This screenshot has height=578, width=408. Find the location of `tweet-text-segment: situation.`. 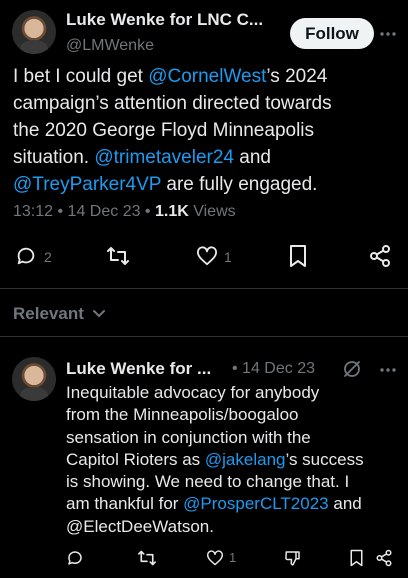

tweet-text-segment: situation. is located at coordinates (54, 157).